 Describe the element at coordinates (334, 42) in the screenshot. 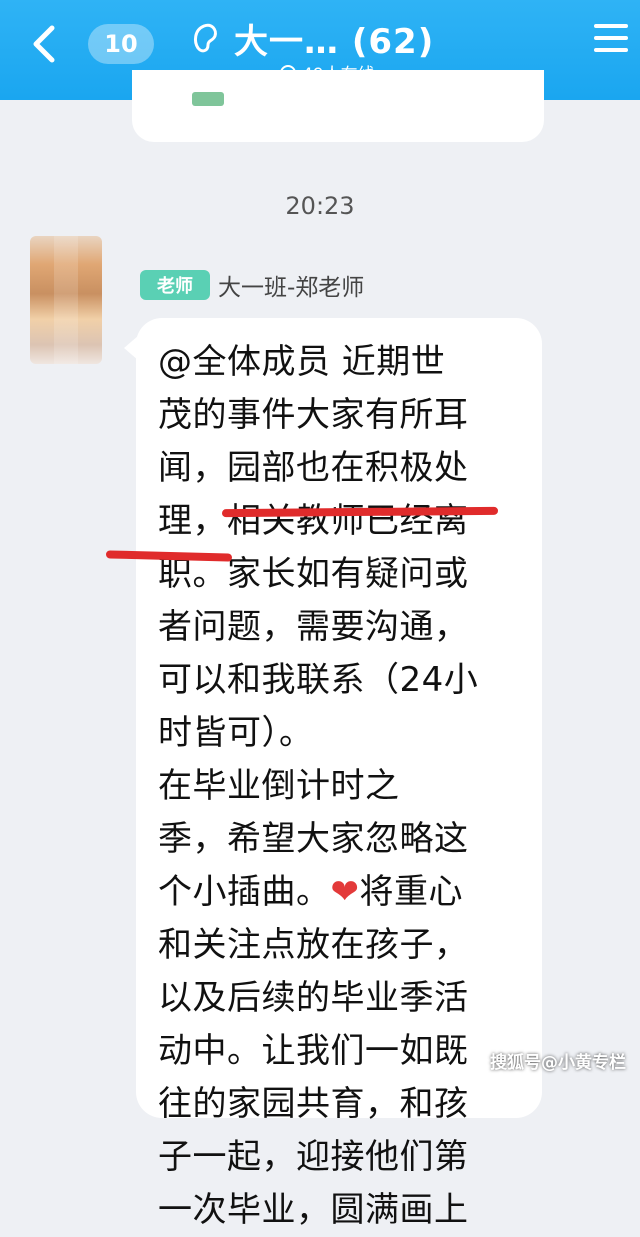

I see `chat-title: 大一… (62)` at that location.